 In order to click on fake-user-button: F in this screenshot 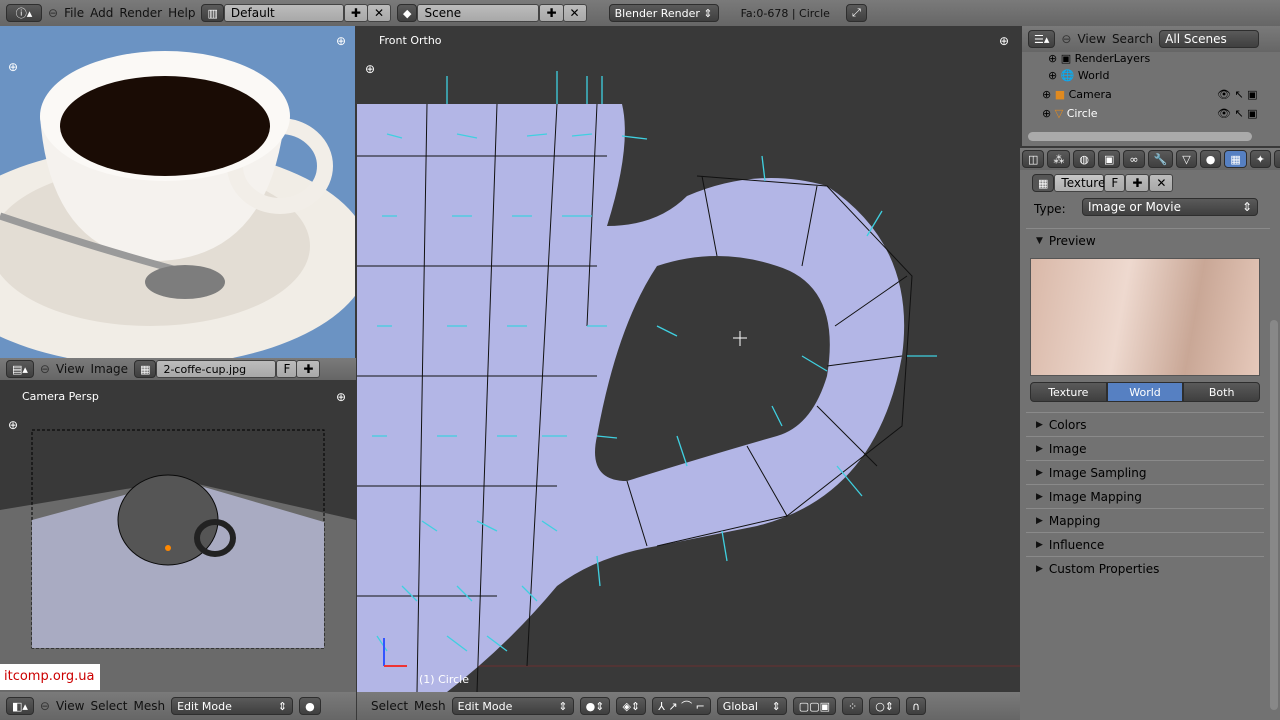, I will do `click(1115, 183)`.